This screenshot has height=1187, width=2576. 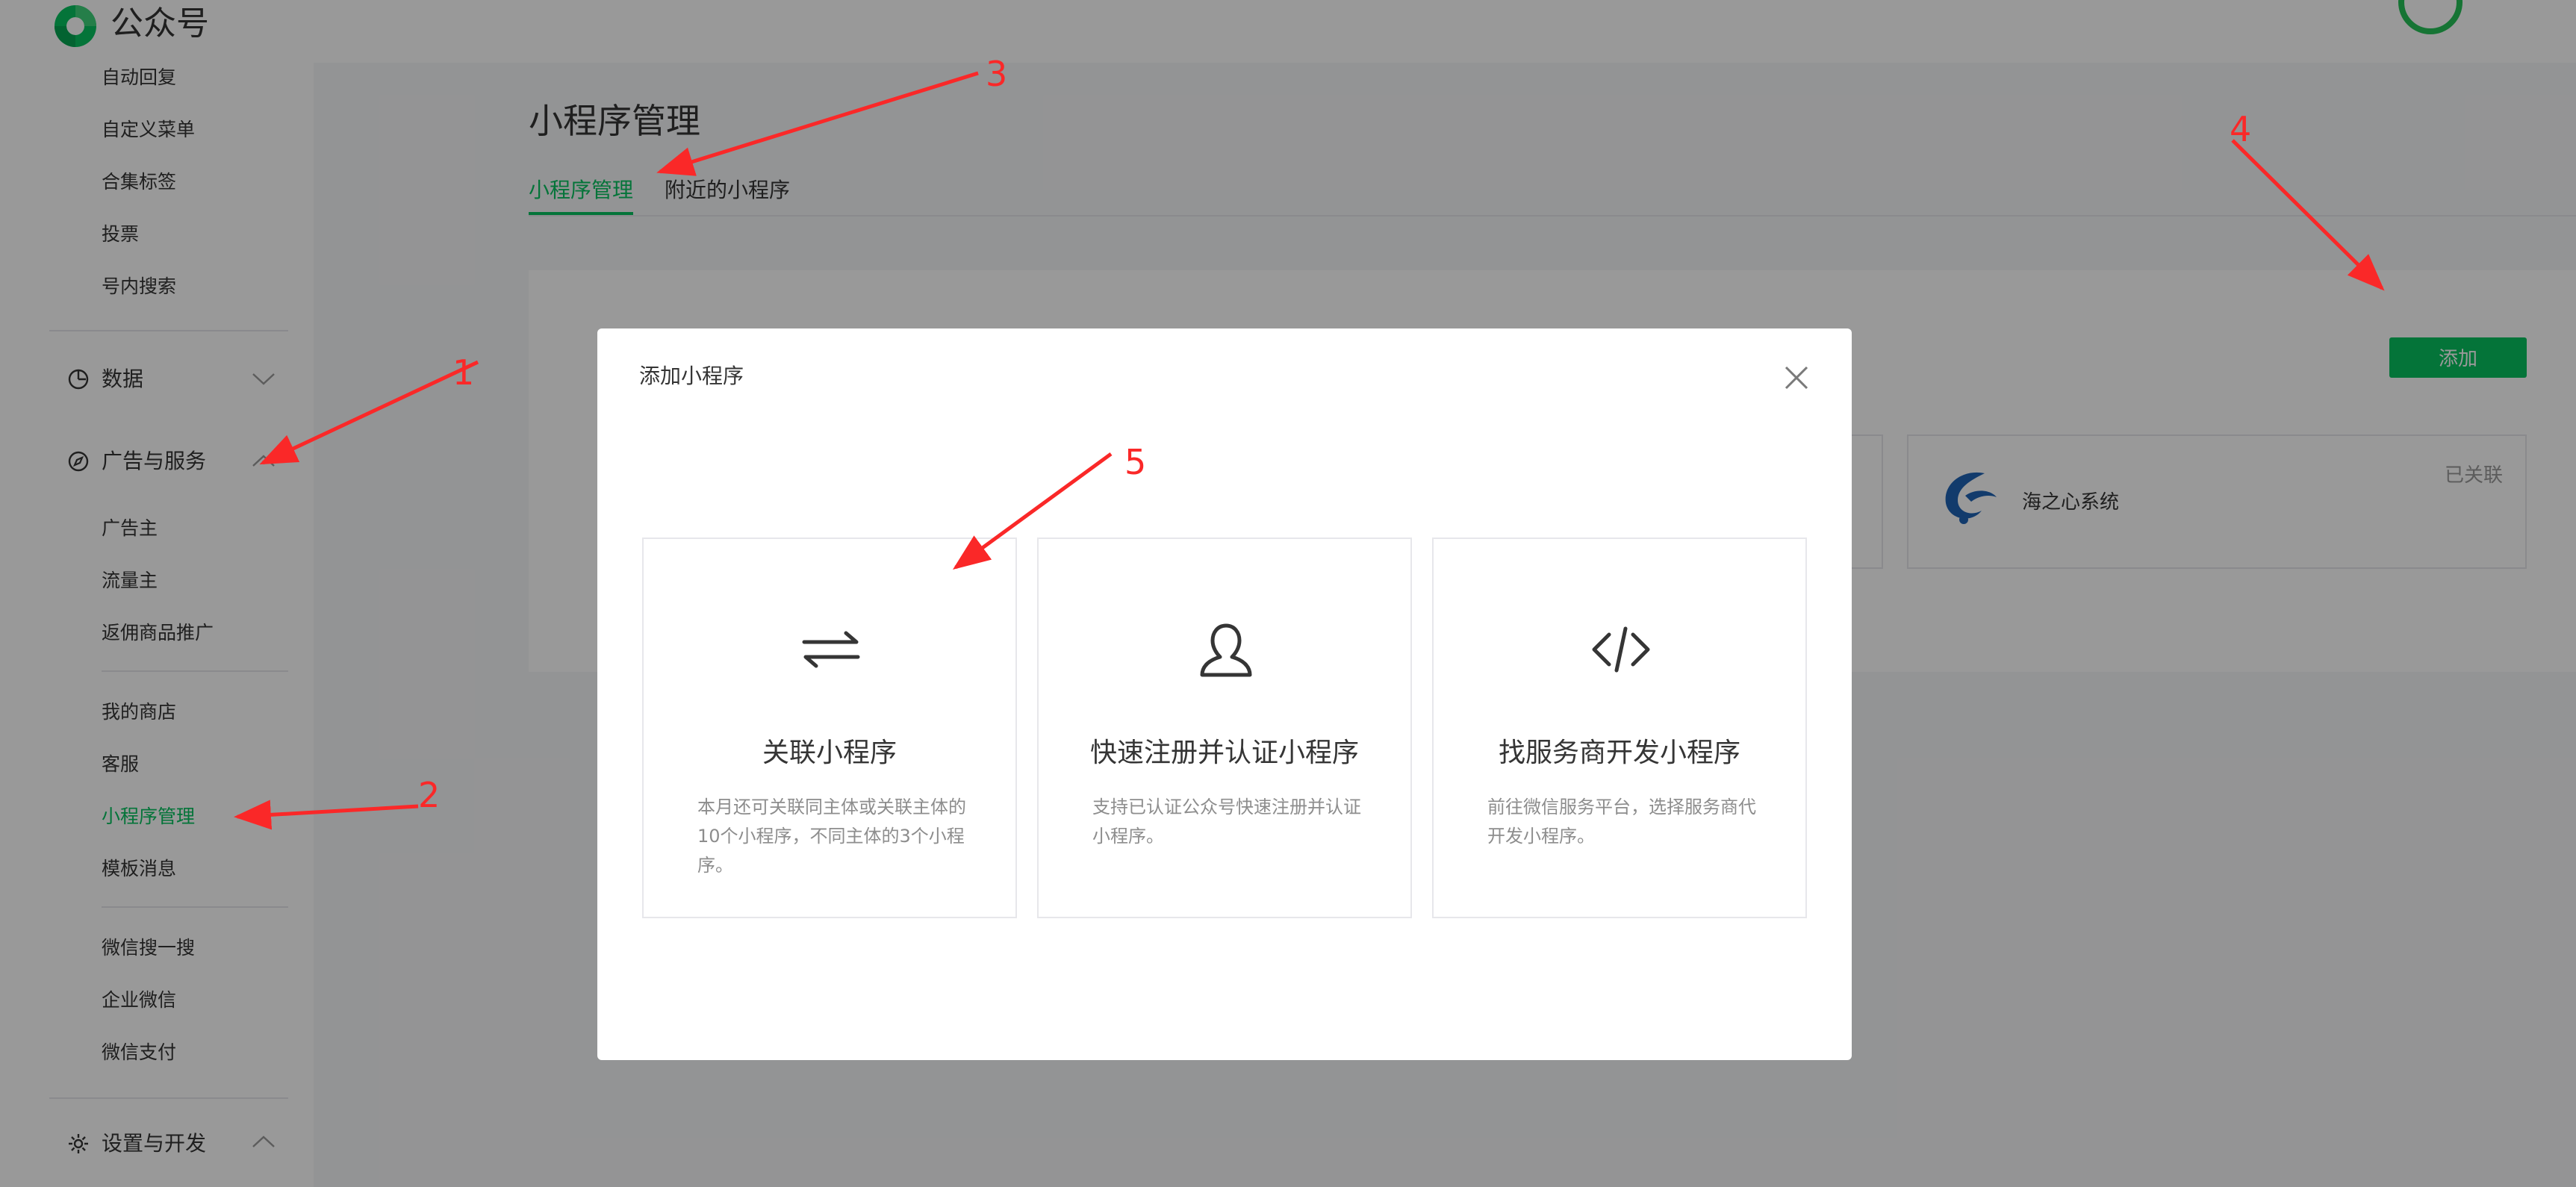 What do you see at coordinates (1622, 822) in the screenshot?
I see `option-description: 前往微信服务平台，选择服务商代开发小程序。` at bounding box center [1622, 822].